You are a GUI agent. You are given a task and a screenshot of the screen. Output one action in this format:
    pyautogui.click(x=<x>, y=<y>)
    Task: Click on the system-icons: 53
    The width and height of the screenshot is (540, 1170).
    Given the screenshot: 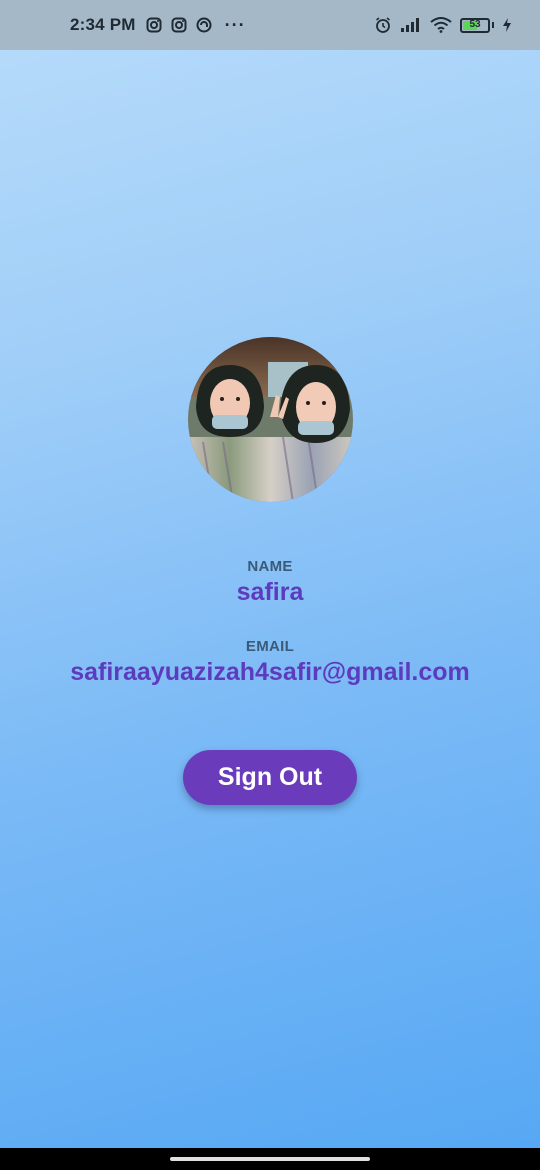 What is the action you would take?
    pyautogui.click(x=443, y=25)
    